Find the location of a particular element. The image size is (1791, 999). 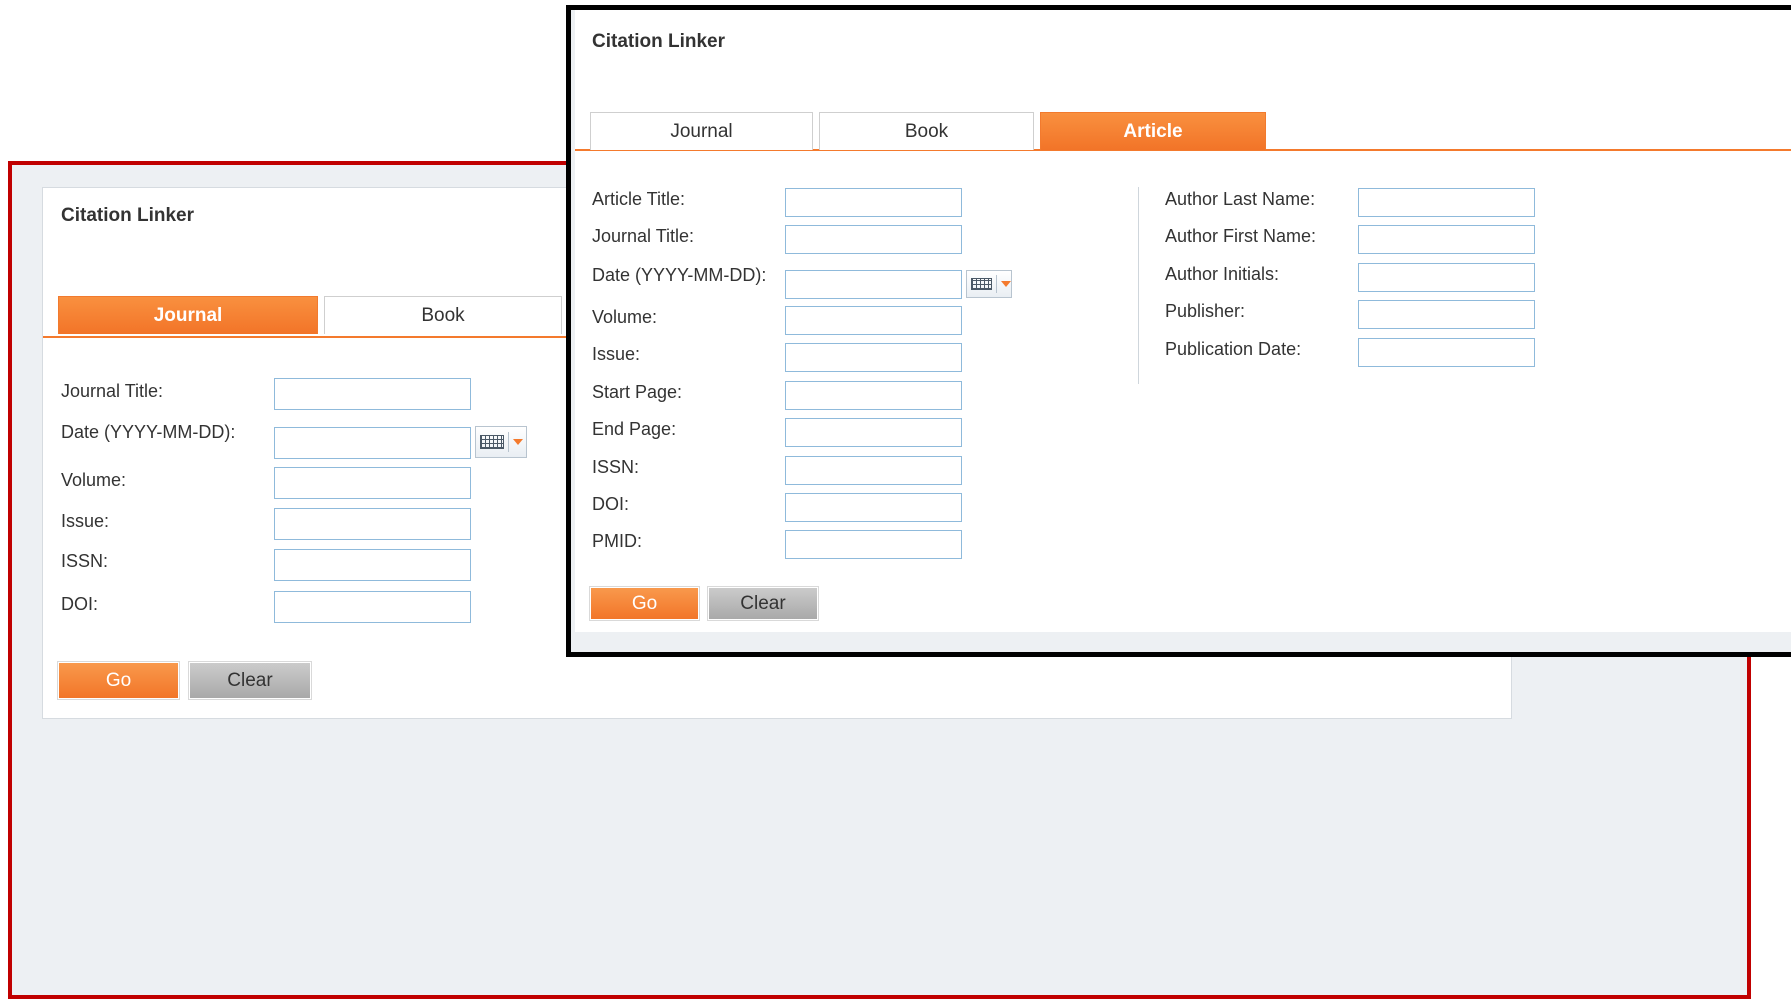

tab-article: Article is located at coordinates (1153, 131).